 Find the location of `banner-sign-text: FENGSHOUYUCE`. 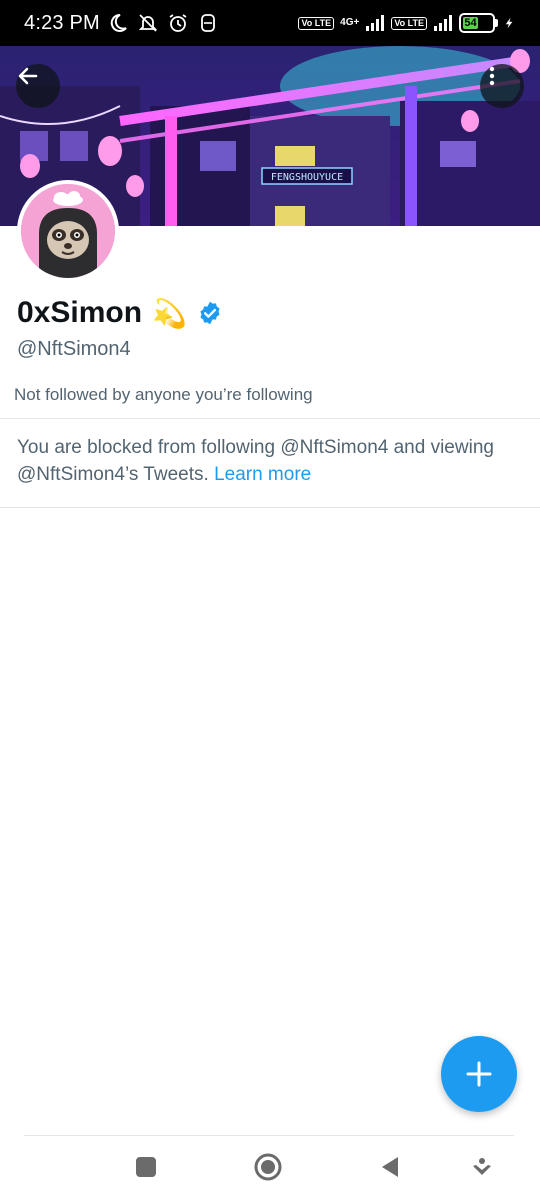

banner-sign-text: FENGSHOUYUCE is located at coordinates (307, 177).